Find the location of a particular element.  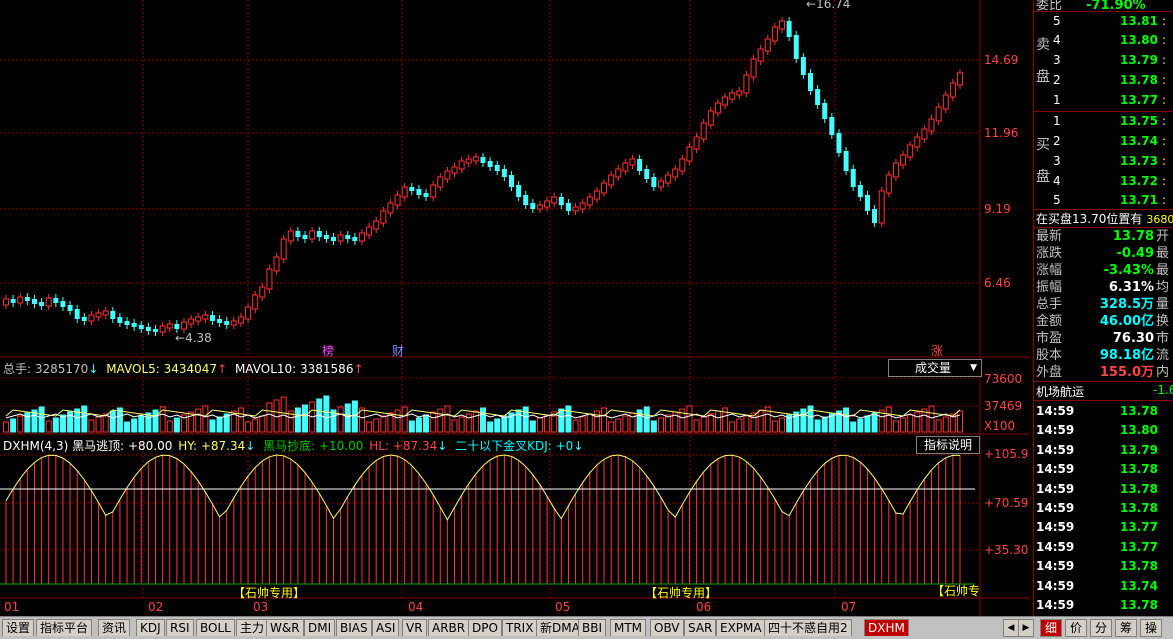

tab-scroll-left: ◀ is located at coordinates (1011, 628).